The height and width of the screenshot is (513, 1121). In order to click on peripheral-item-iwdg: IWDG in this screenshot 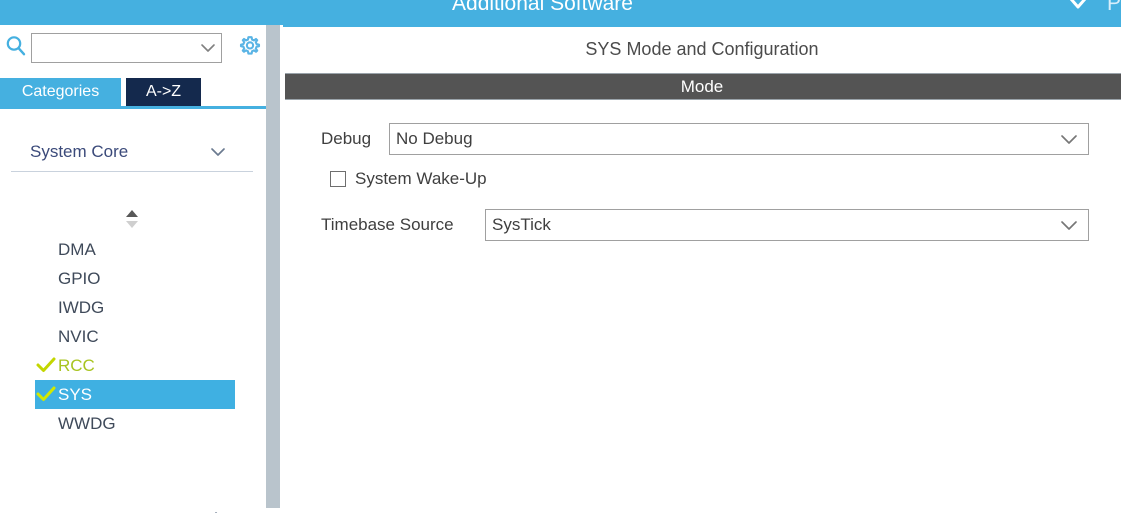, I will do `click(135, 307)`.